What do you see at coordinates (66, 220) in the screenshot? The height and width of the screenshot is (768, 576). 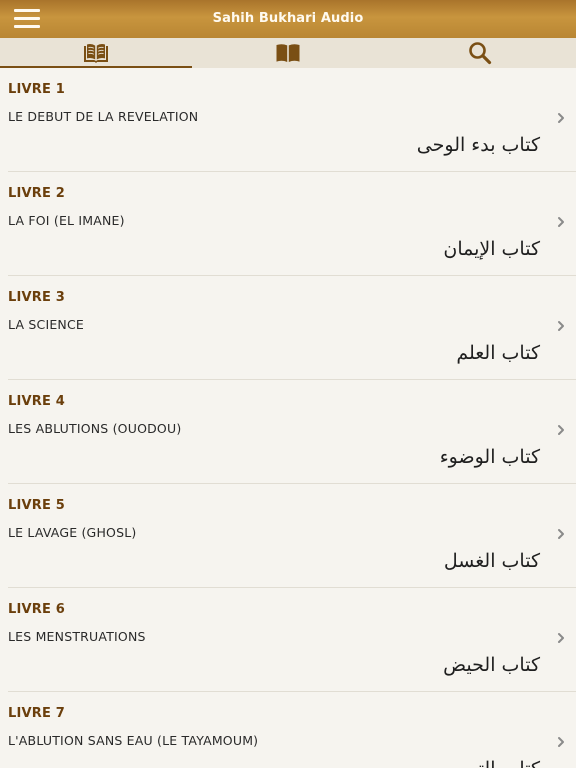 I see `book-title-french: LA FOI (EL IMANE)` at bounding box center [66, 220].